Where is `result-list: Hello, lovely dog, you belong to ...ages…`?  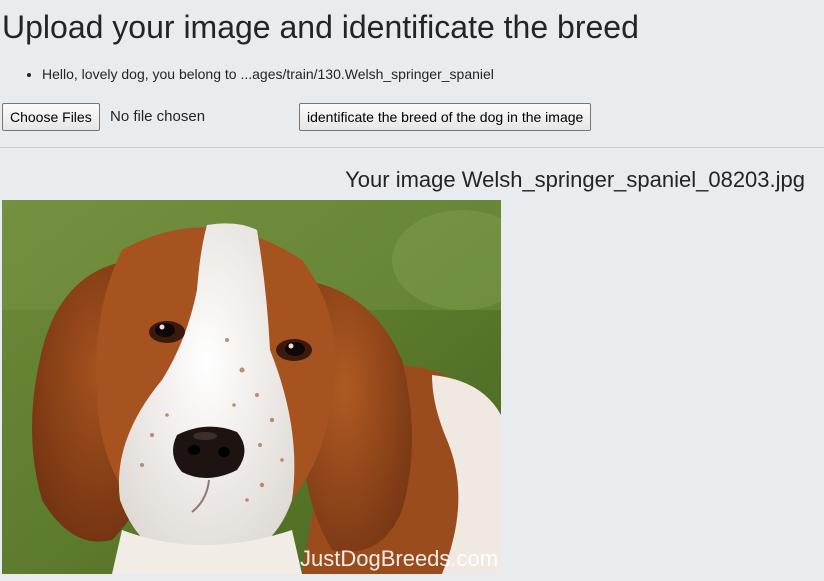 result-list: Hello, lovely dog, you belong to ...ages… is located at coordinates (248, 74).